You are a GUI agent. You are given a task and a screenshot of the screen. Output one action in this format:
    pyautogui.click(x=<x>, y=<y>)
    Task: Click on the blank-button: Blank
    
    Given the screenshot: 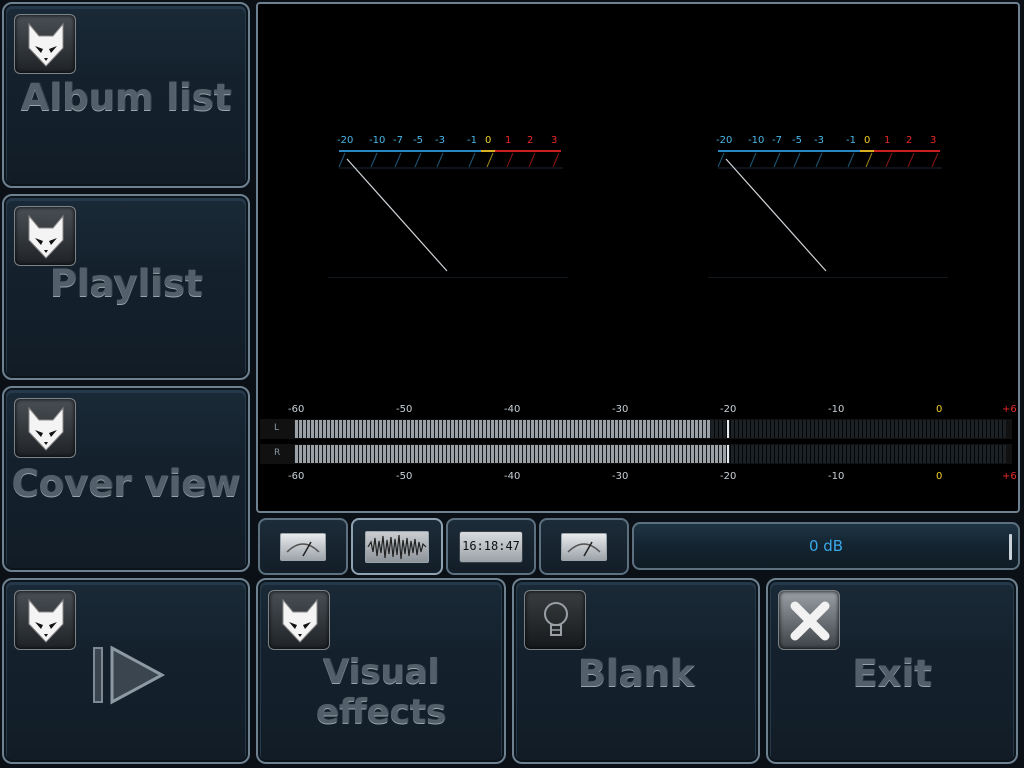 What is the action you would take?
    pyautogui.click(x=636, y=671)
    